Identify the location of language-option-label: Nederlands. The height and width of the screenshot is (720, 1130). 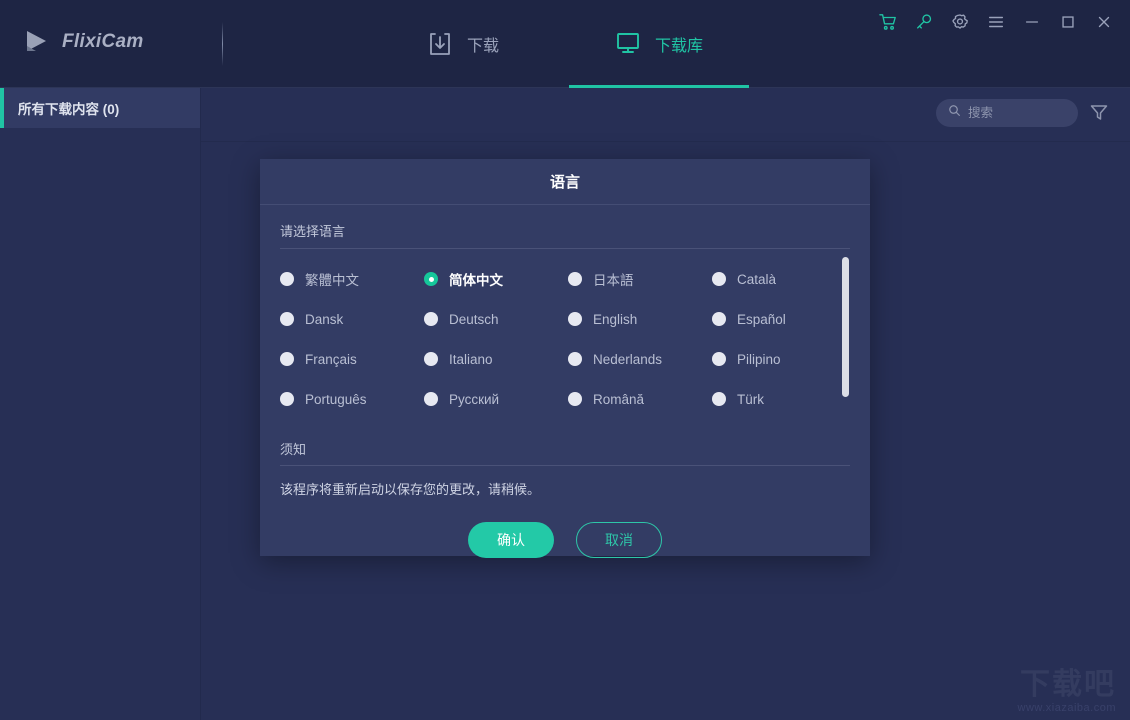
(628, 359).